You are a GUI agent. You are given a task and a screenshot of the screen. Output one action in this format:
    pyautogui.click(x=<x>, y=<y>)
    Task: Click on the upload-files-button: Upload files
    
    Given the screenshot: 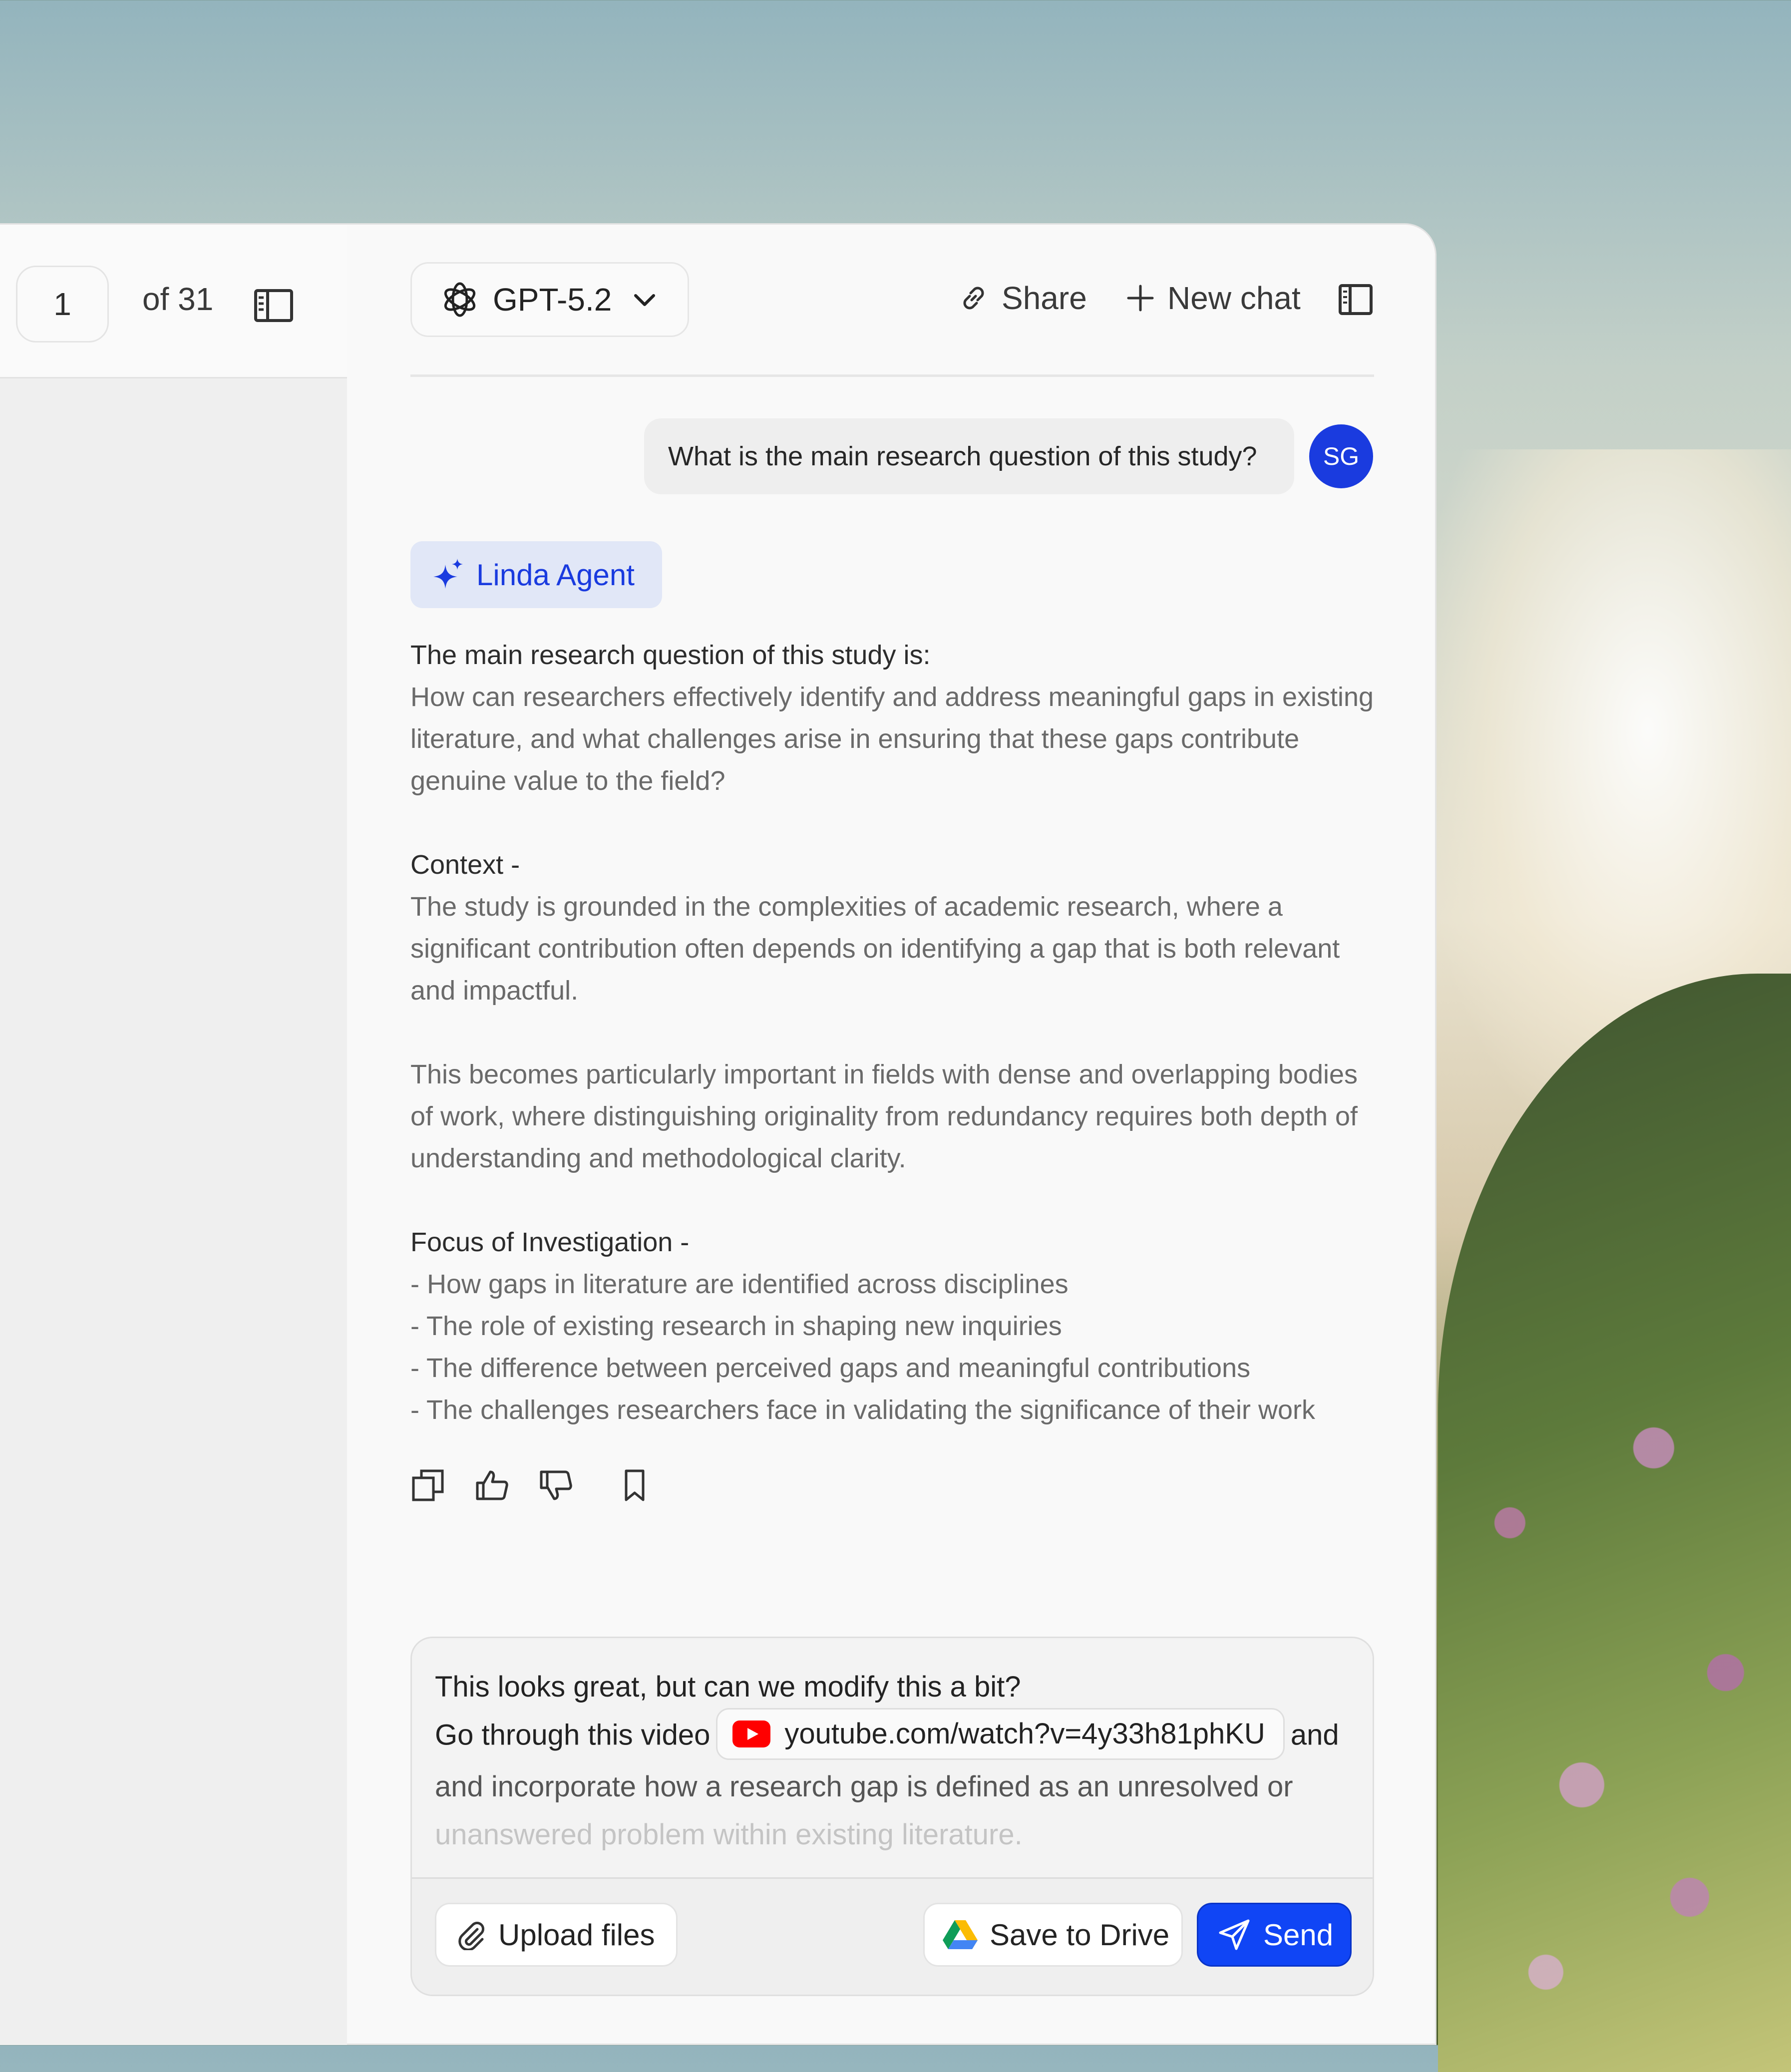 What is the action you would take?
    pyautogui.click(x=556, y=1935)
    